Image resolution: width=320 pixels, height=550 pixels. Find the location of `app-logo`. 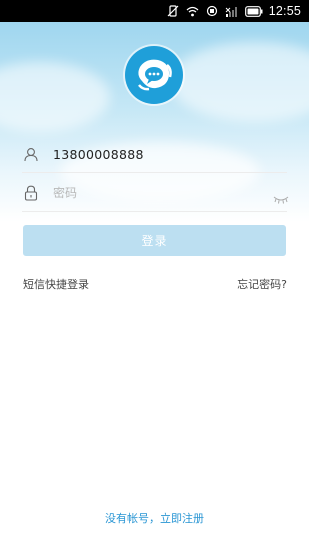

app-logo is located at coordinates (154, 75).